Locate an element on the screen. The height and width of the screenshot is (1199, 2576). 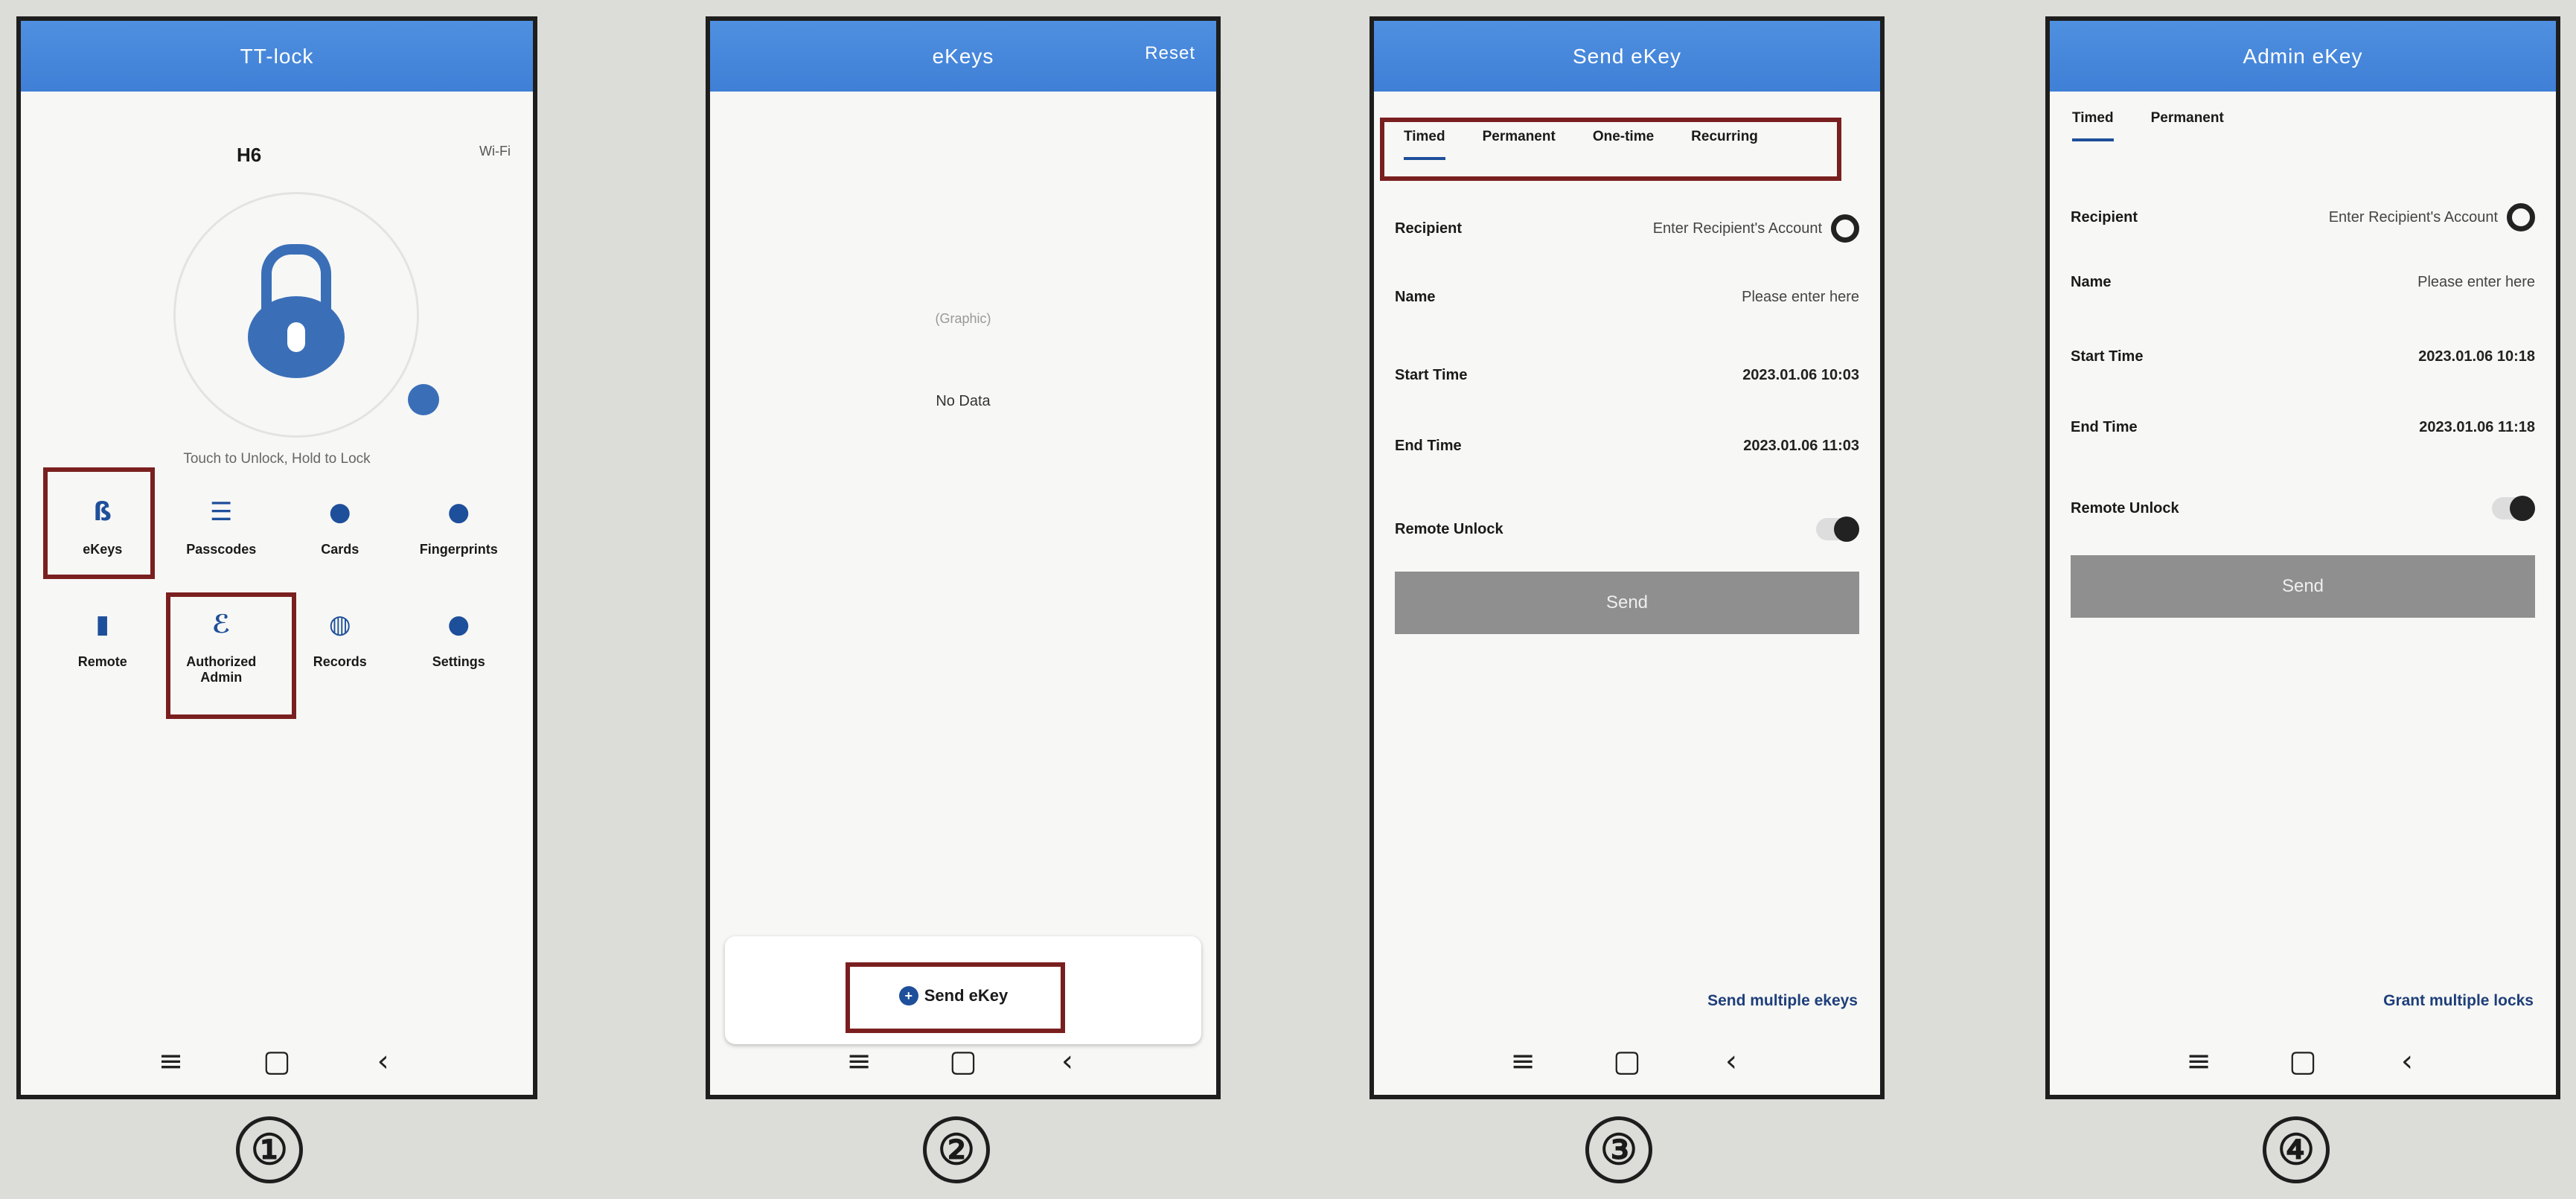
highlight-authorized-admin is located at coordinates (231, 656).